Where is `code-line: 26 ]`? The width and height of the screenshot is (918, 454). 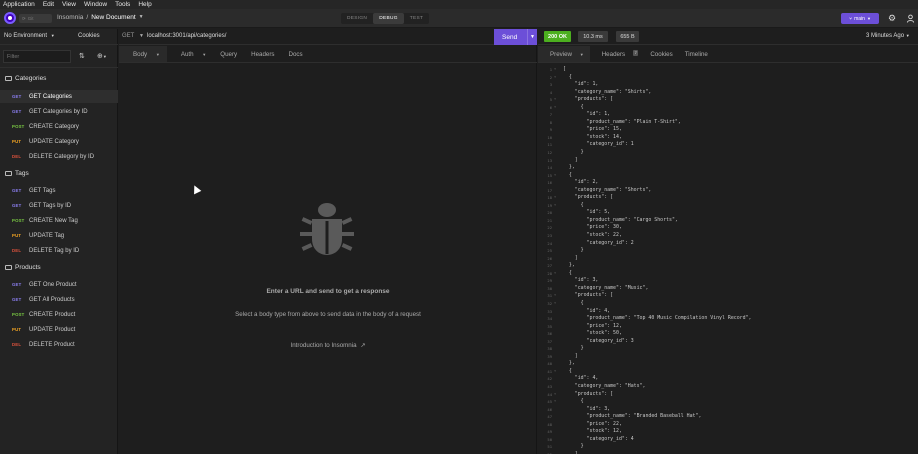
code-line: 26 ] is located at coordinates (728, 259).